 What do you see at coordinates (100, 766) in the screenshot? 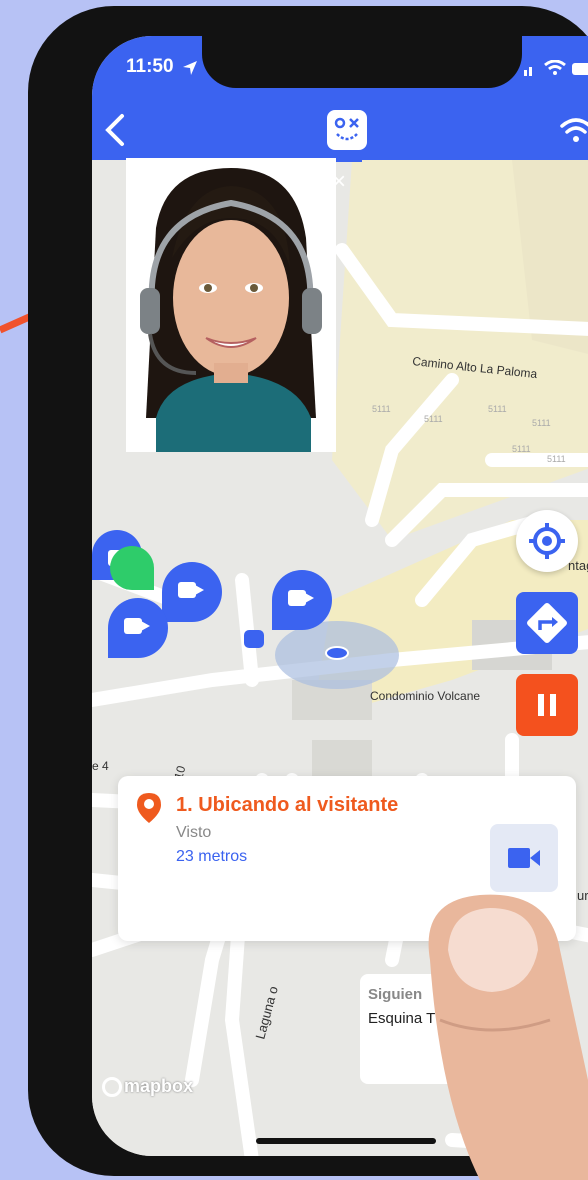
I see `svg-text: e 4` at bounding box center [100, 766].